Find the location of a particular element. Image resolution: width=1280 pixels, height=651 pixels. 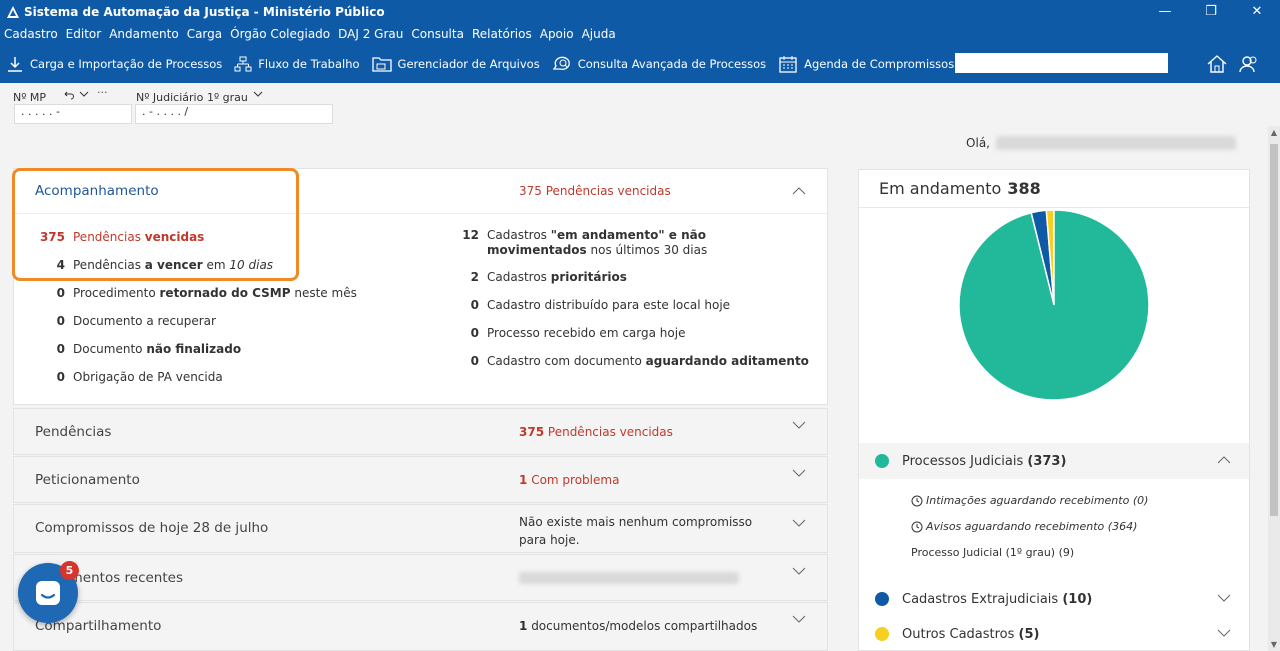

sub-item-processo-judicial: Processo Judicial (1º grau) (9) is located at coordinates (992, 552).